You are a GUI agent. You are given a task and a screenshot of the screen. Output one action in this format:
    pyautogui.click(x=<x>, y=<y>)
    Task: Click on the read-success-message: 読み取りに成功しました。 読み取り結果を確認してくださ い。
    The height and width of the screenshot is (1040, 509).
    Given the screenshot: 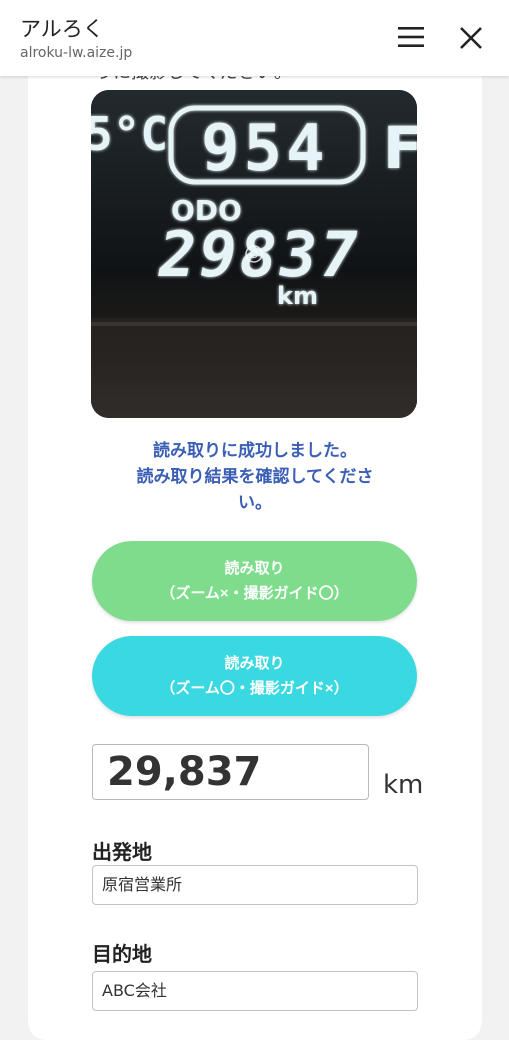 What is the action you would take?
    pyautogui.click(x=255, y=477)
    